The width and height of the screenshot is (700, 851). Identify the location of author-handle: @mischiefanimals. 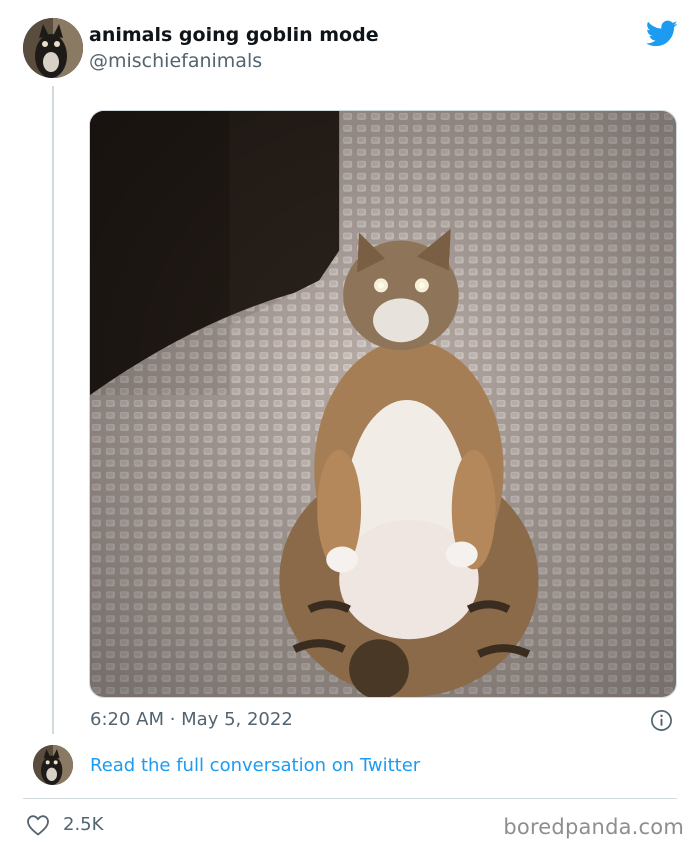
(175, 61).